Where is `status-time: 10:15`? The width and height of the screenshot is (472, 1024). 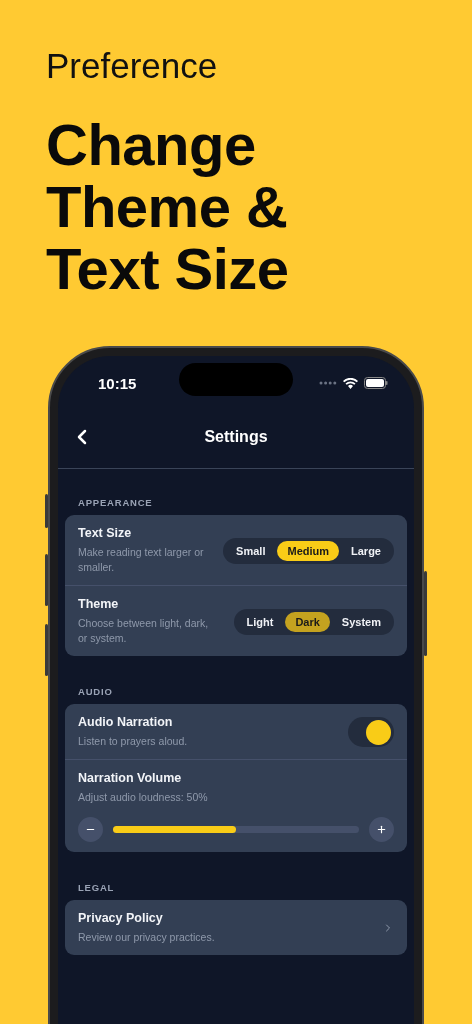 status-time: 10:15 is located at coordinates (117, 383).